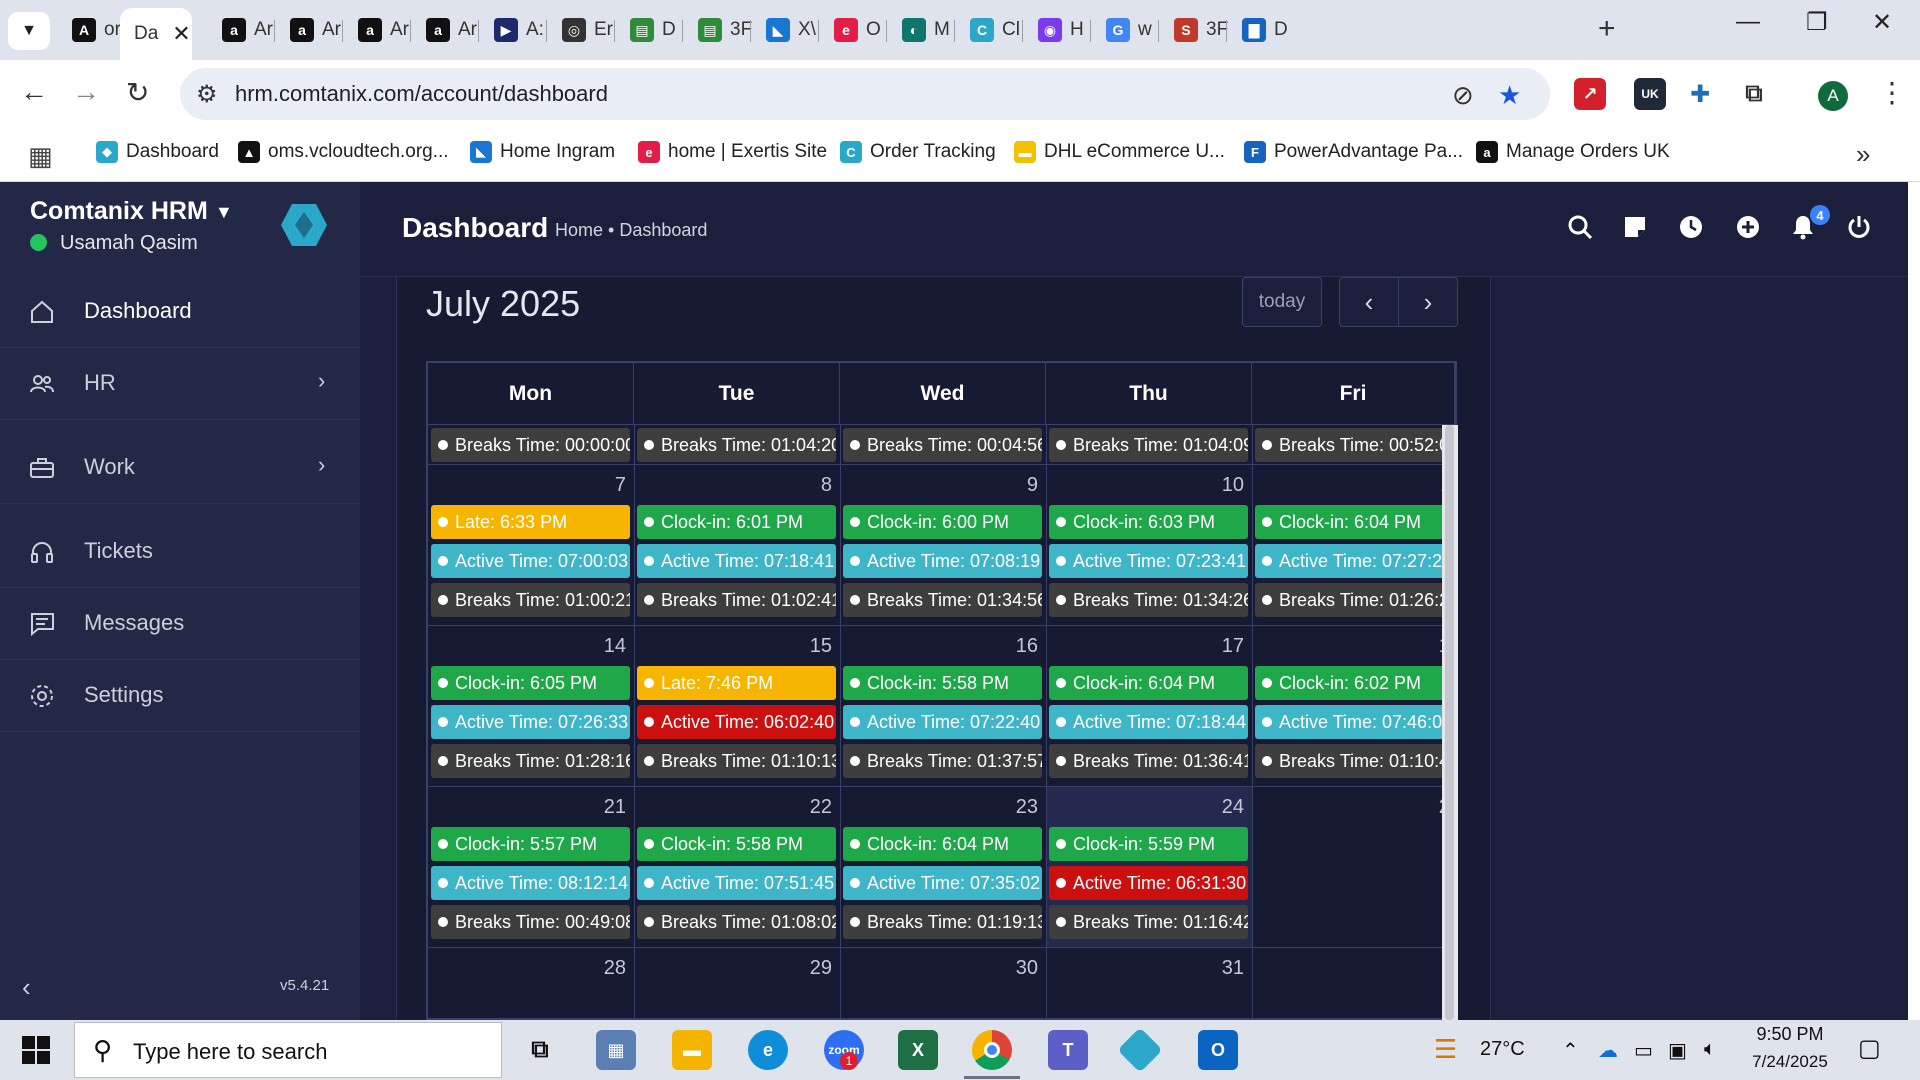 This screenshot has width=1920, height=1080. What do you see at coordinates (616, 1050) in the screenshot?
I see `calculator-app-icon: ▦` at bounding box center [616, 1050].